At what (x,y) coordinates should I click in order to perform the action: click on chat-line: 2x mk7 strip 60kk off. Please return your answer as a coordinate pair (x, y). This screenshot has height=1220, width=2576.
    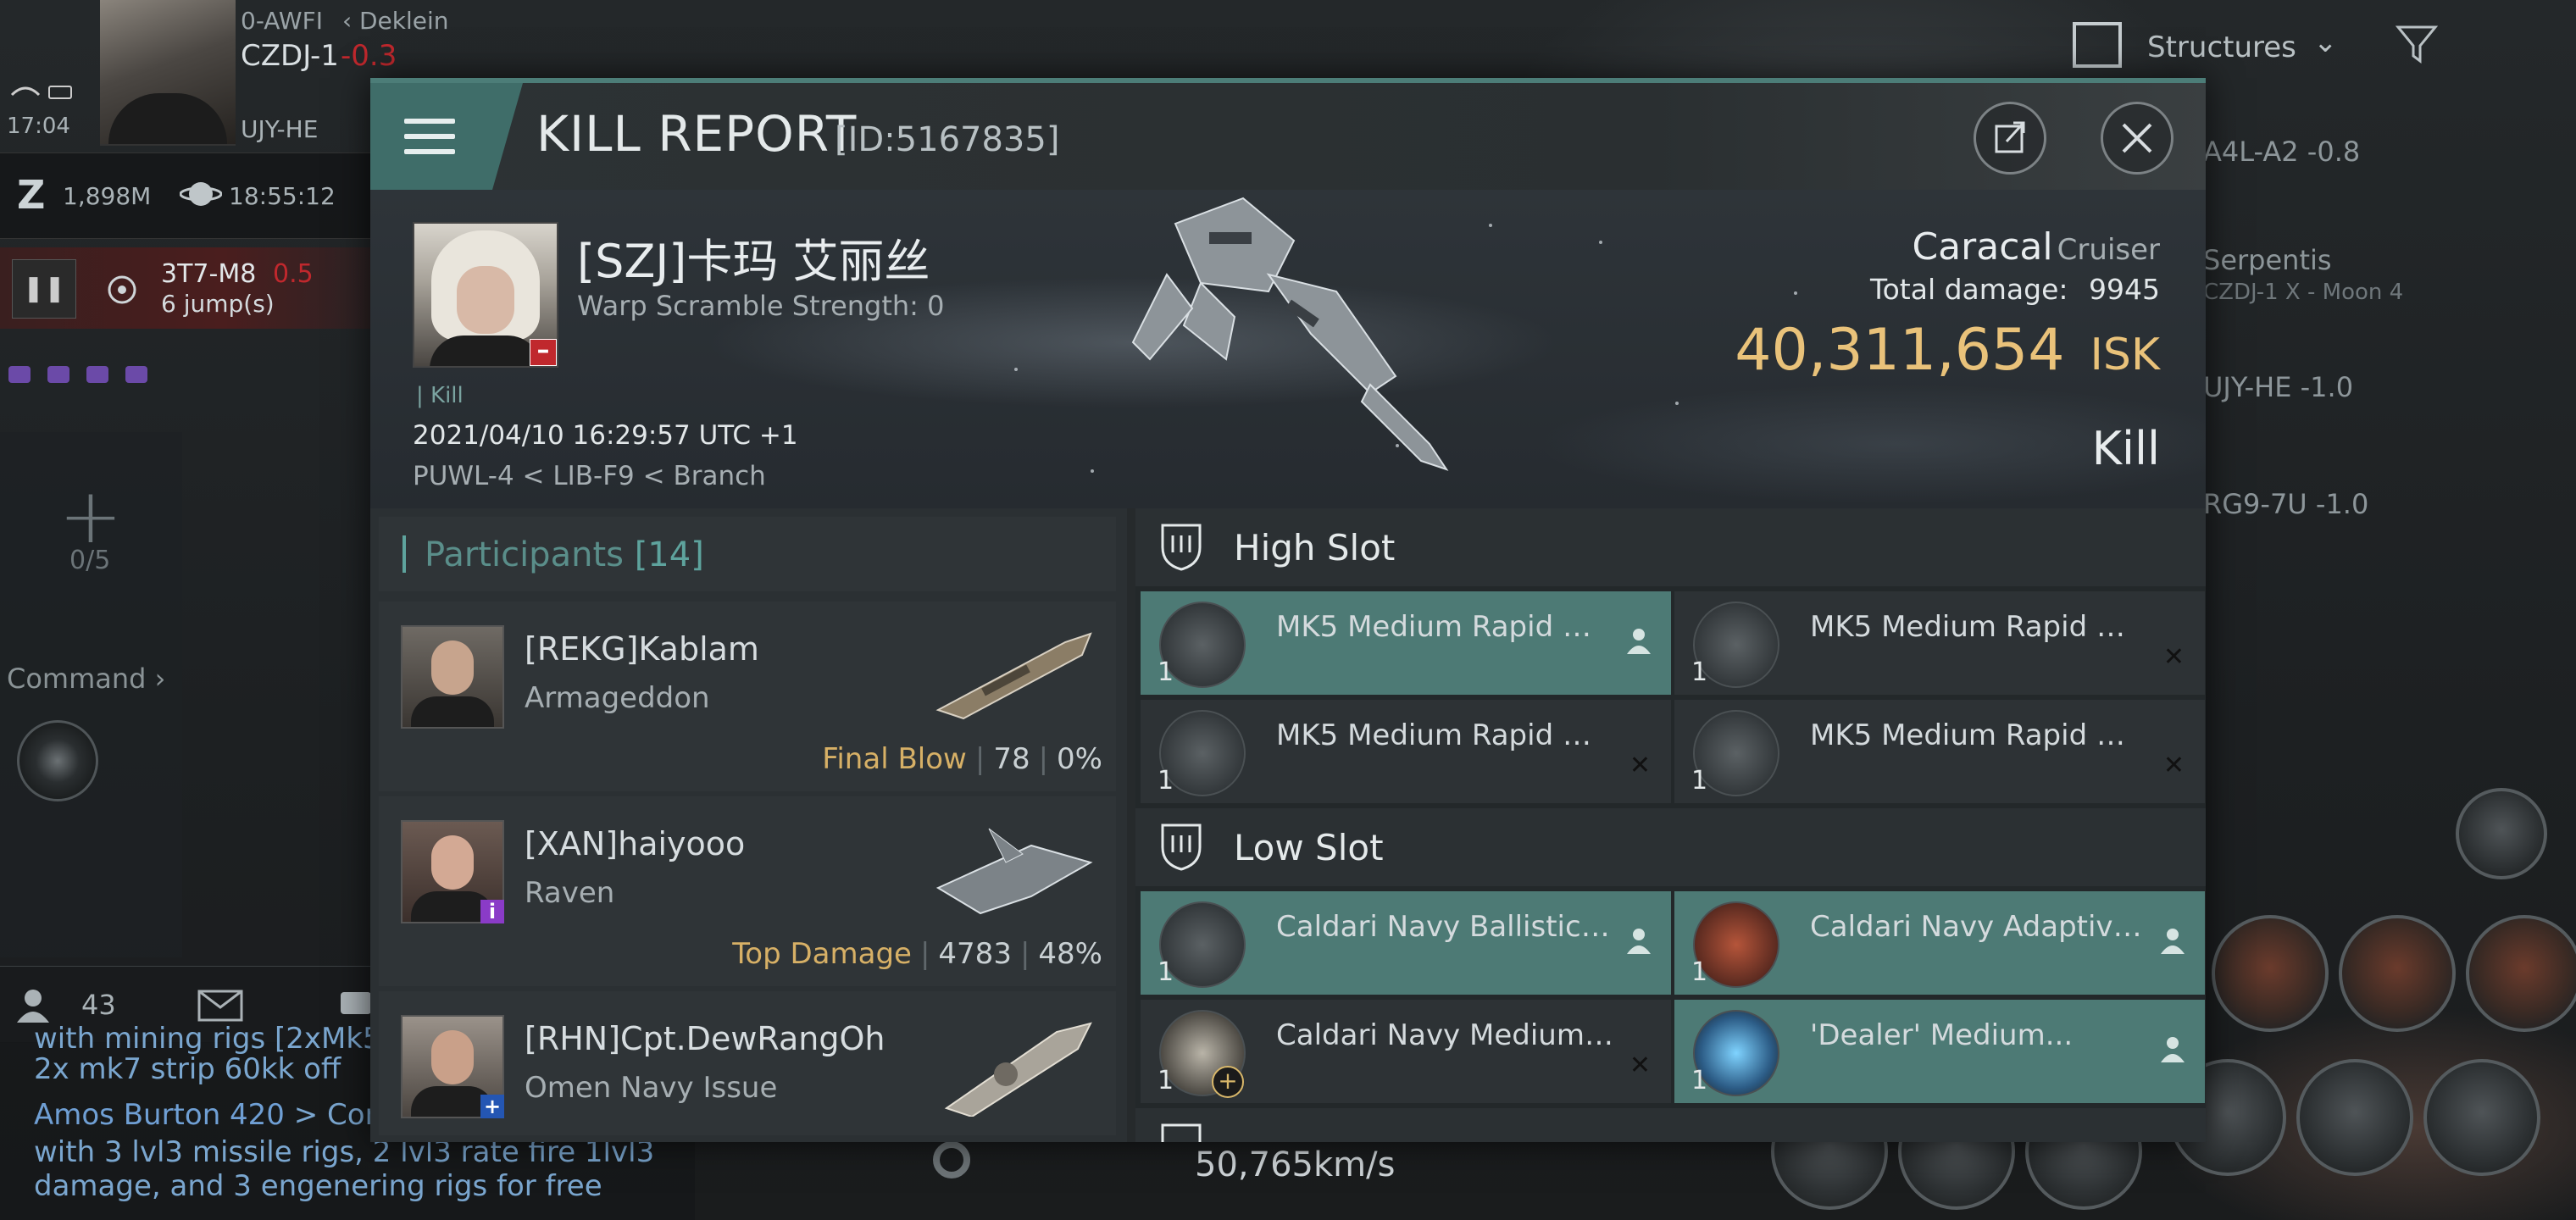
    Looking at the image, I should click on (187, 1069).